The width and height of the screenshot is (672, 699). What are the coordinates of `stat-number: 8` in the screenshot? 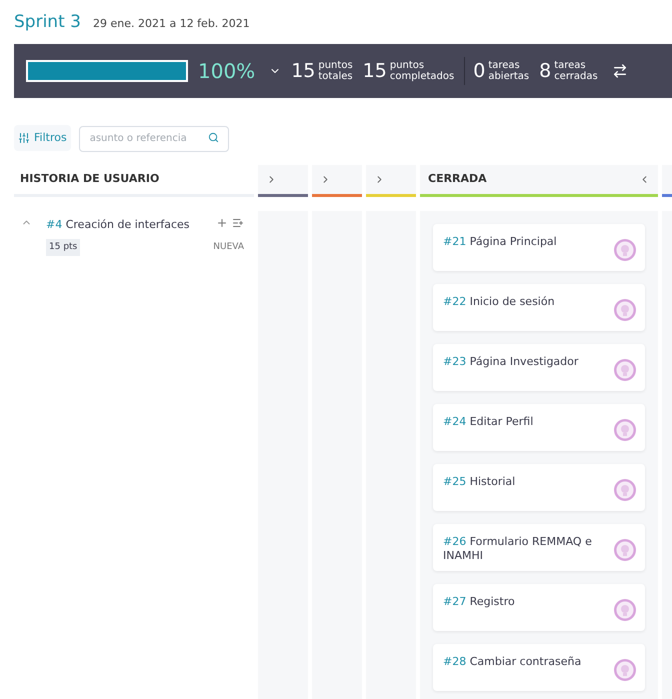 It's located at (545, 71).